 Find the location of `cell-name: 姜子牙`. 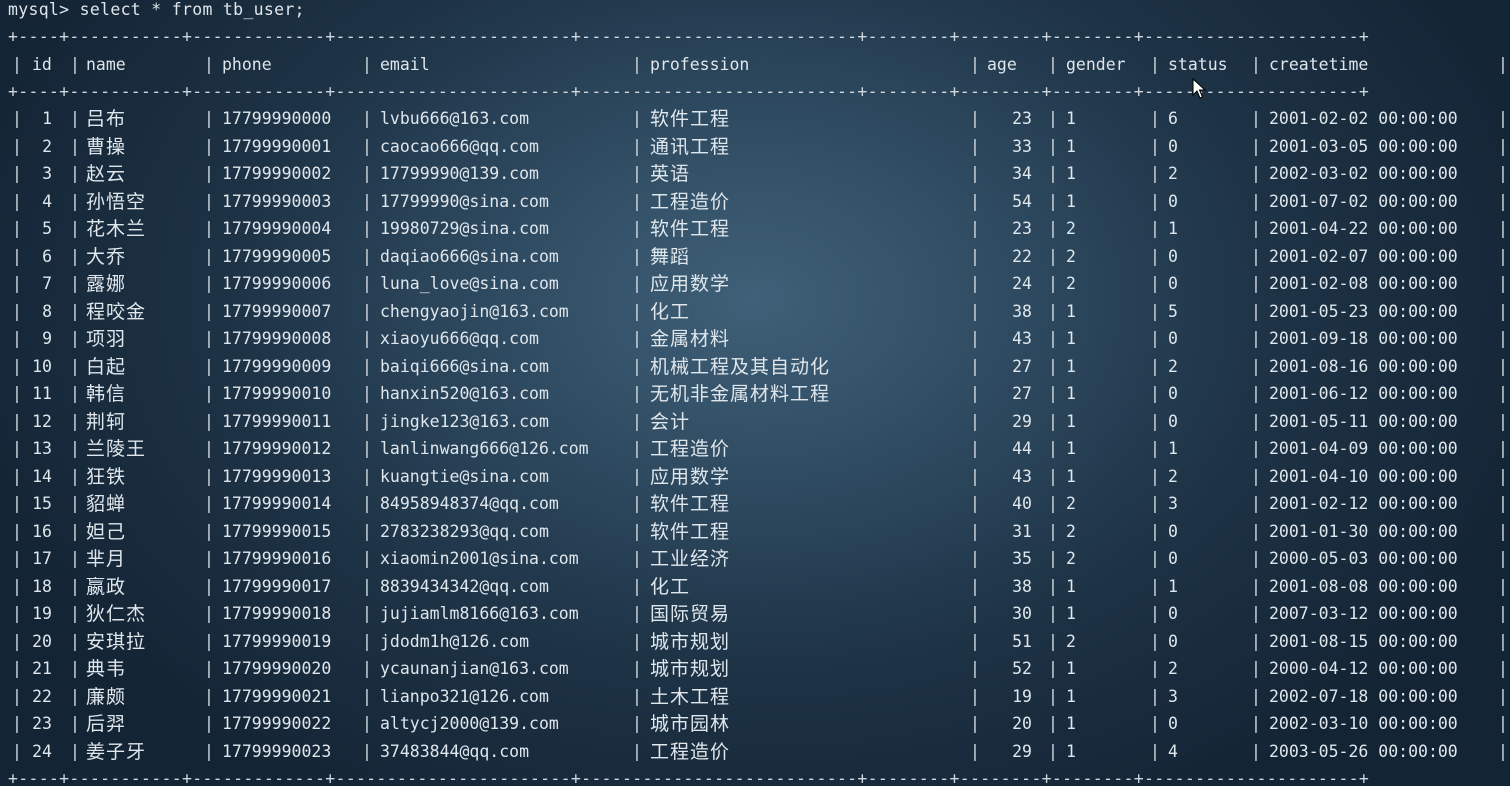

cell-name: 姜子牙 is located at coordinates (116, 752).